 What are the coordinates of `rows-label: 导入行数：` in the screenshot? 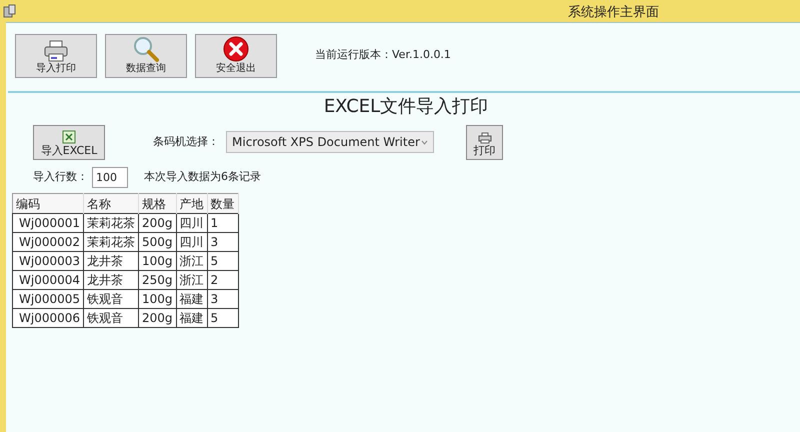 It's located at (60, 176).